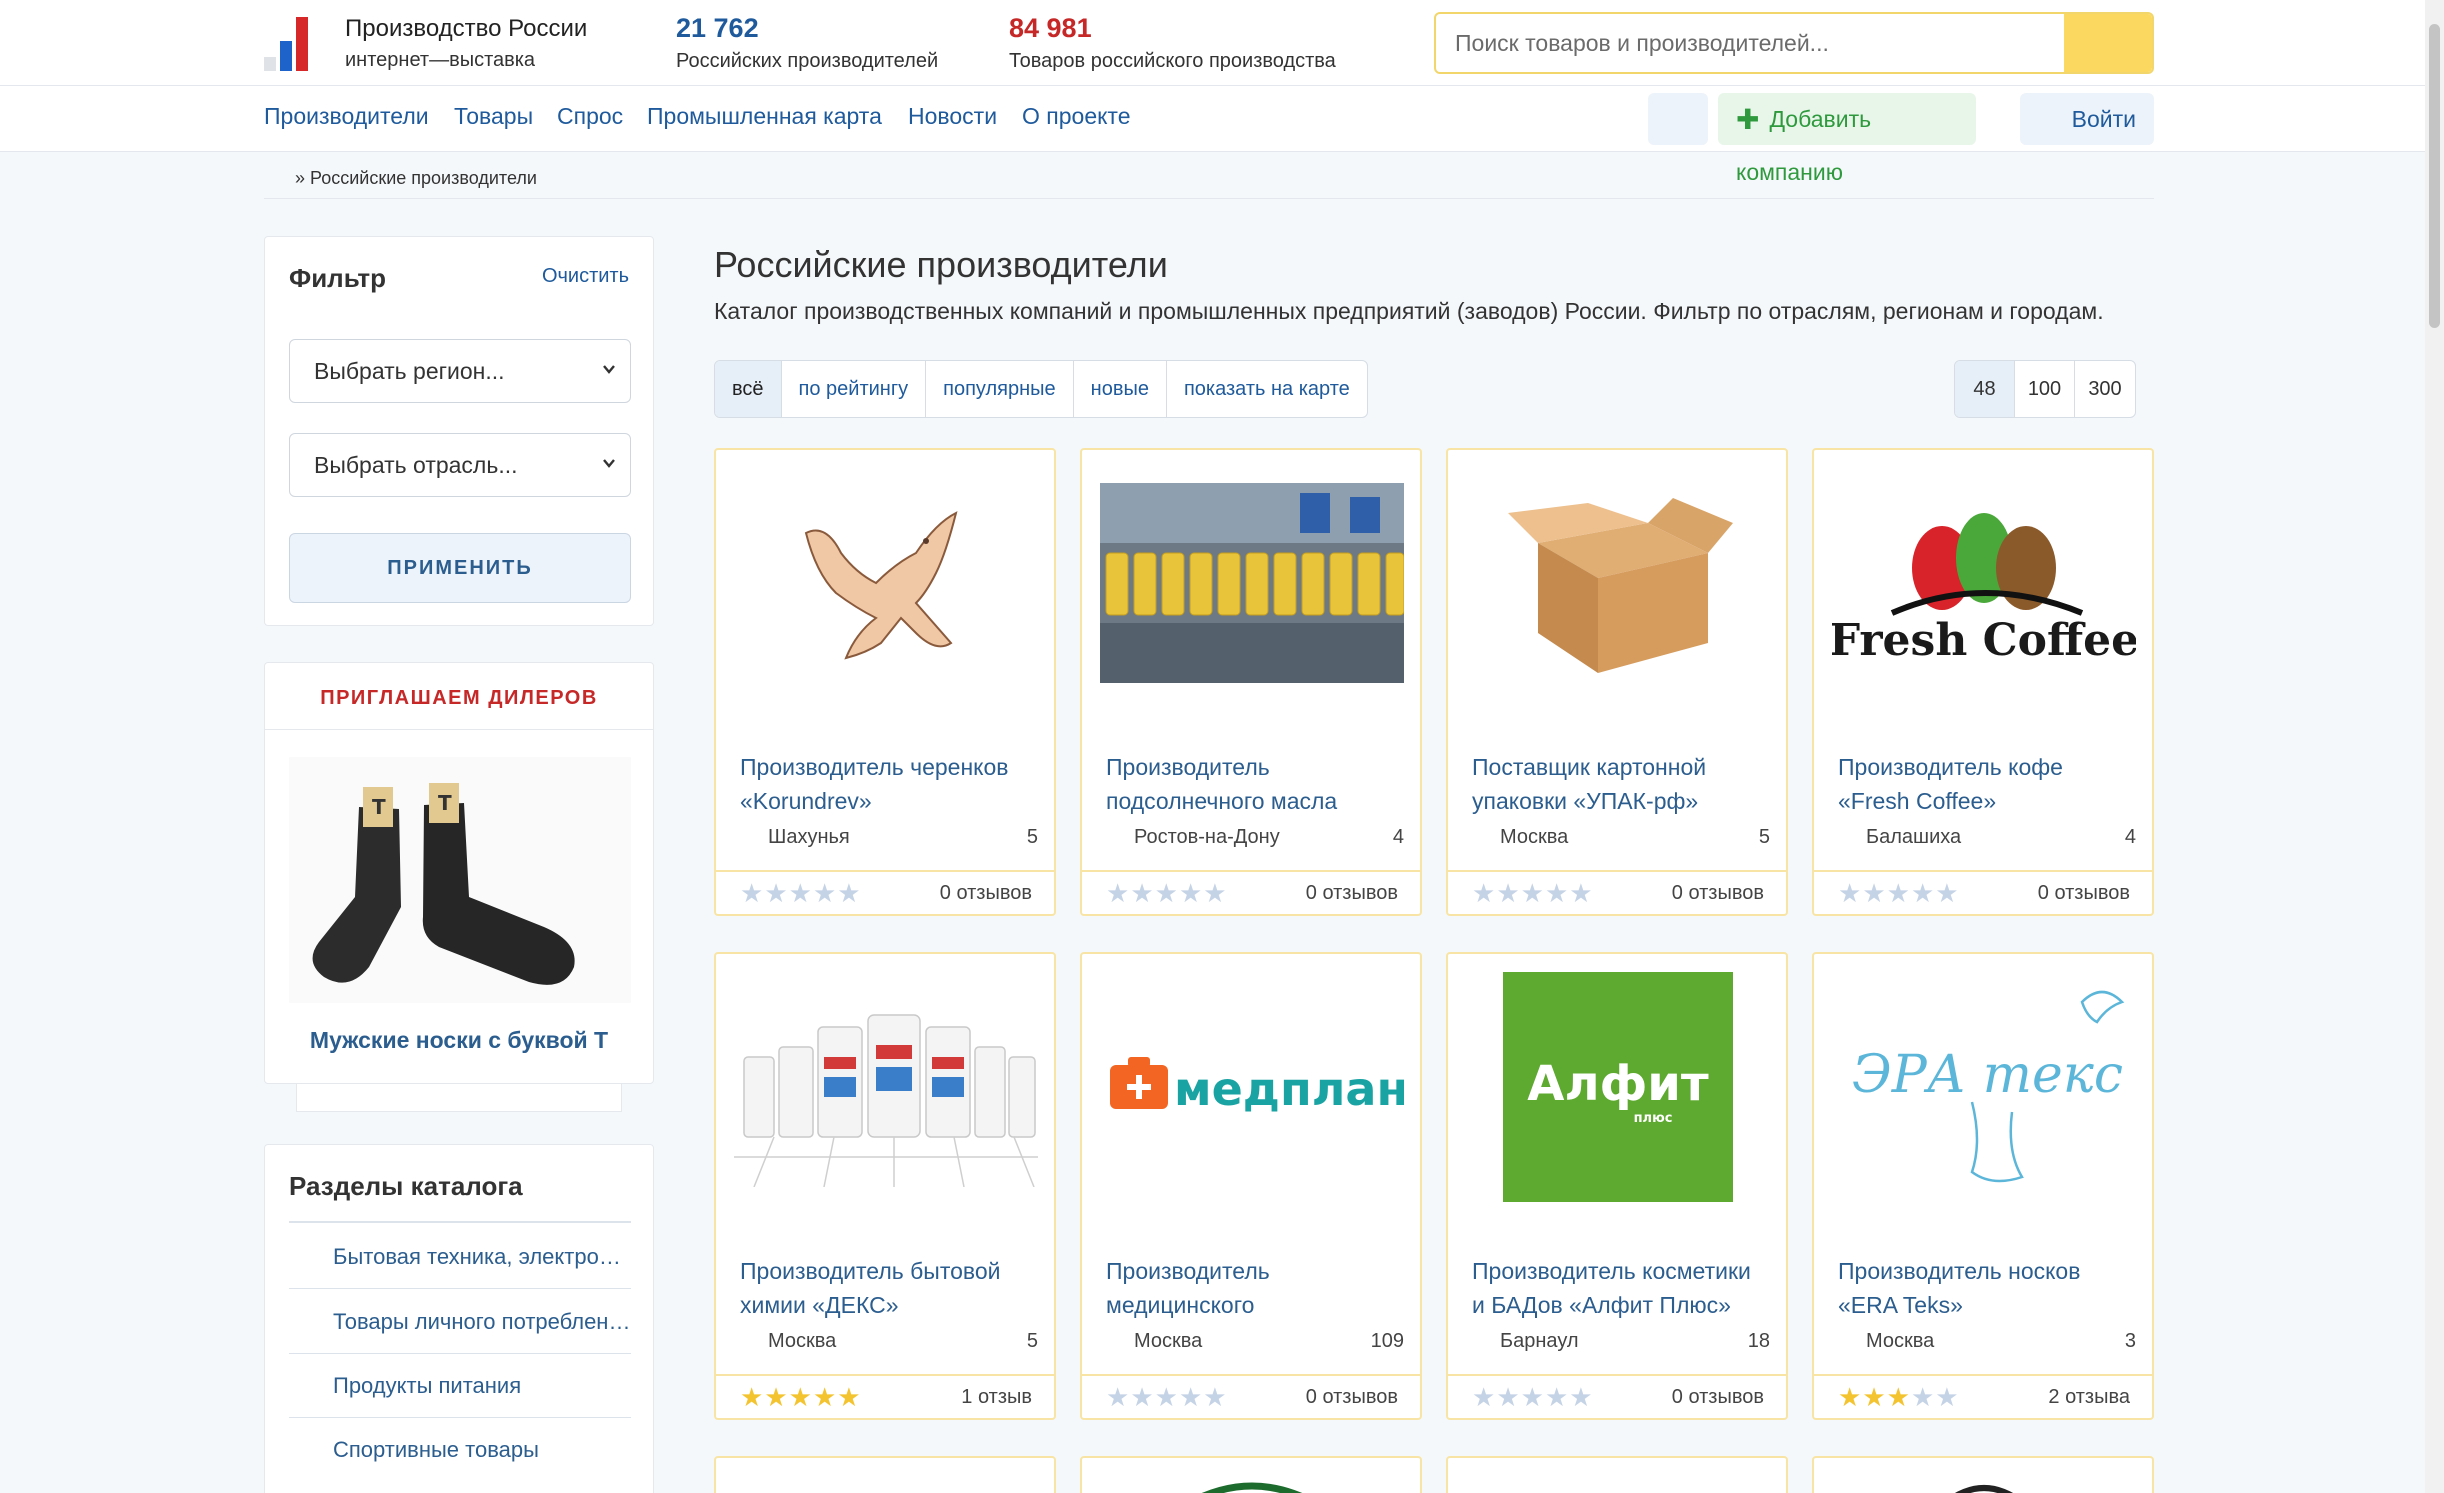  I want to click on company-logo-era-teks: ЭРА текс, so click(1984, 1087).